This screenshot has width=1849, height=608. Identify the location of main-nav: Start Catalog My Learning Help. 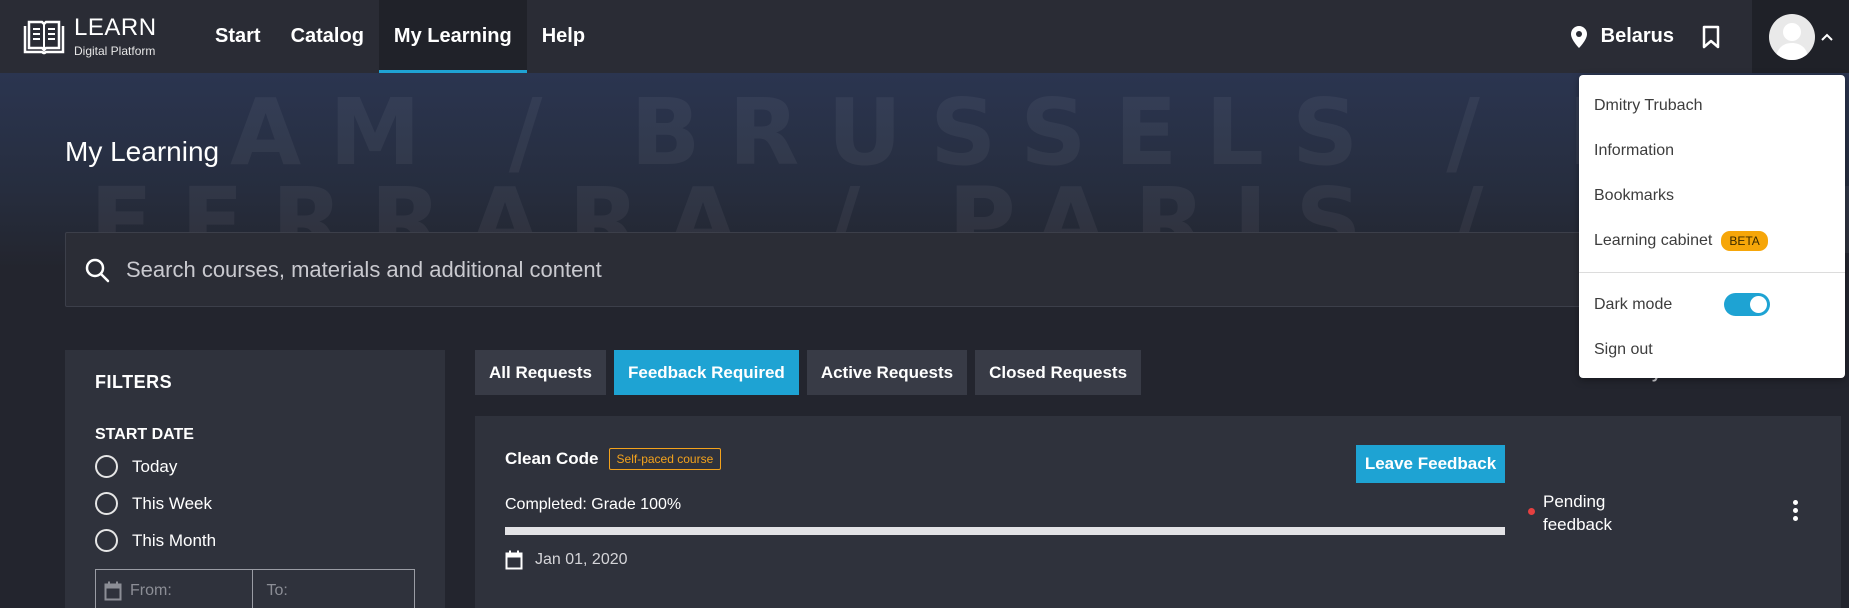
(400, 36).